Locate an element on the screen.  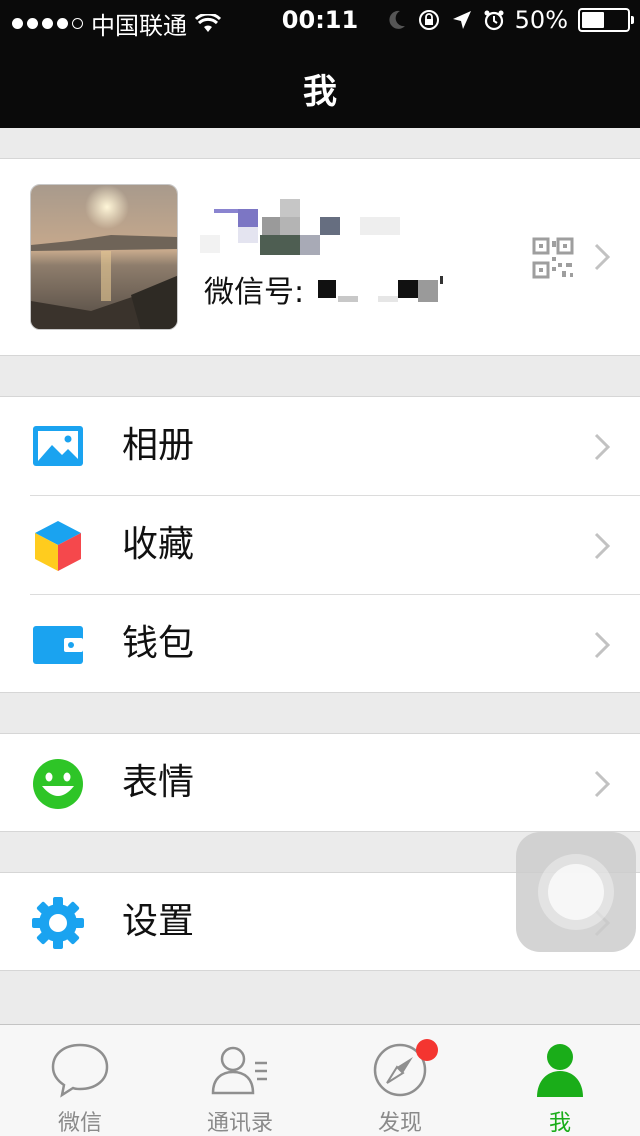
tab-label: 发现 is located at coordinates (399, 1123).